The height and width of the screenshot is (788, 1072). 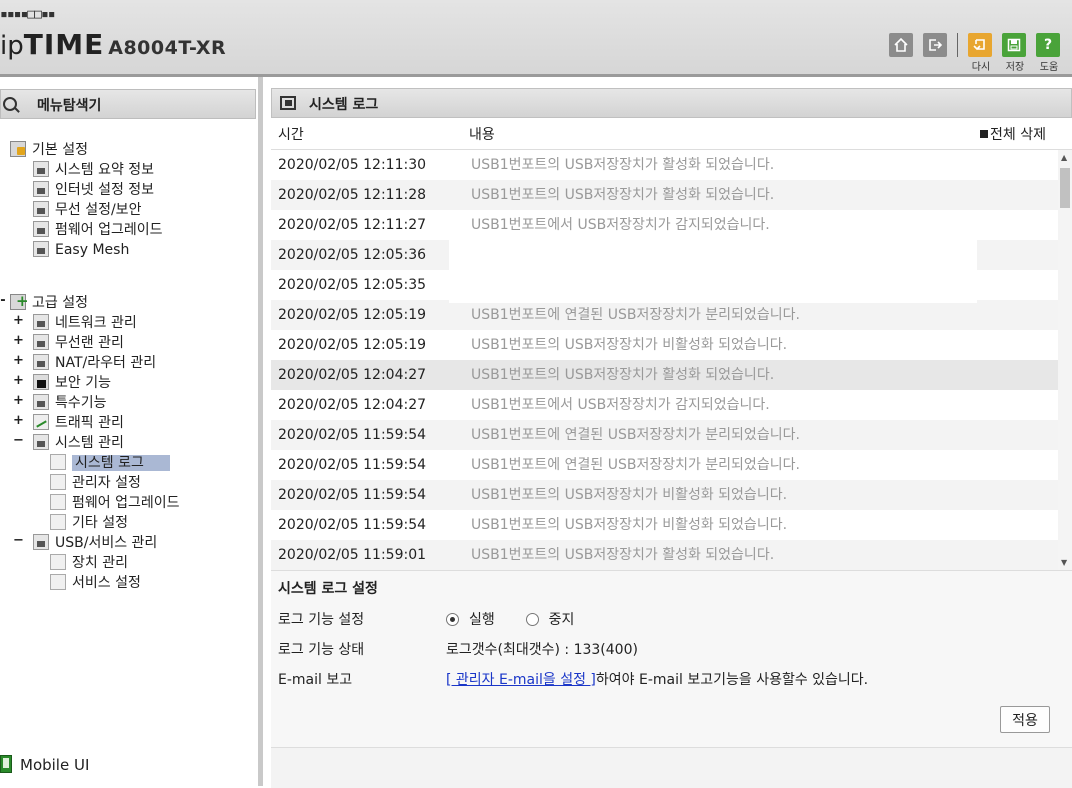 I want to click on sidebar-header: 메뉴탐색기, so click(x=128, y=104).